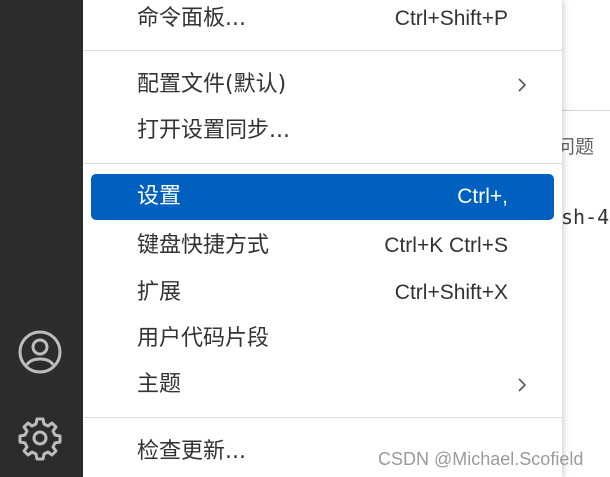 Image resolution: width=610 pixels, height=477 pixels. I want to click on menu-item-shortcut: Ctrl+K Ctrl+S, so click(446, 245).